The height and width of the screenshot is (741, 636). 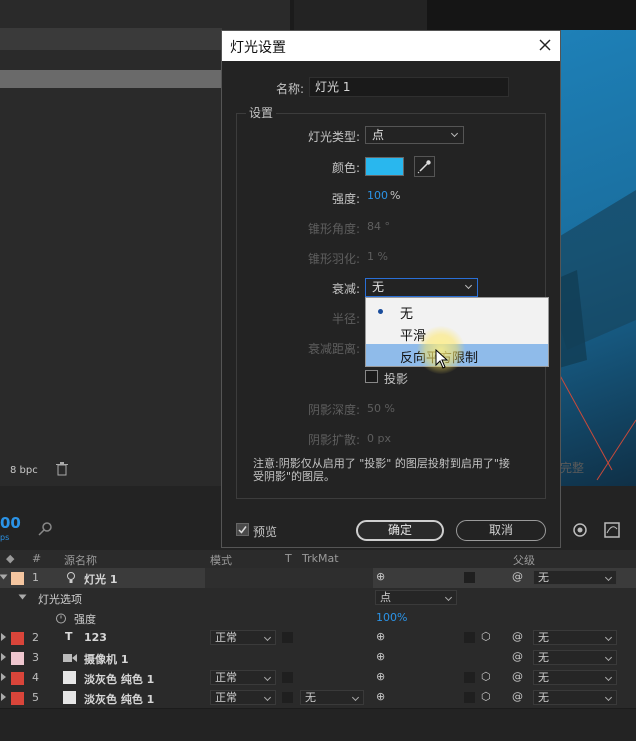 I want to click on falloff-dropdown: 无, so click(x=421, y=287).